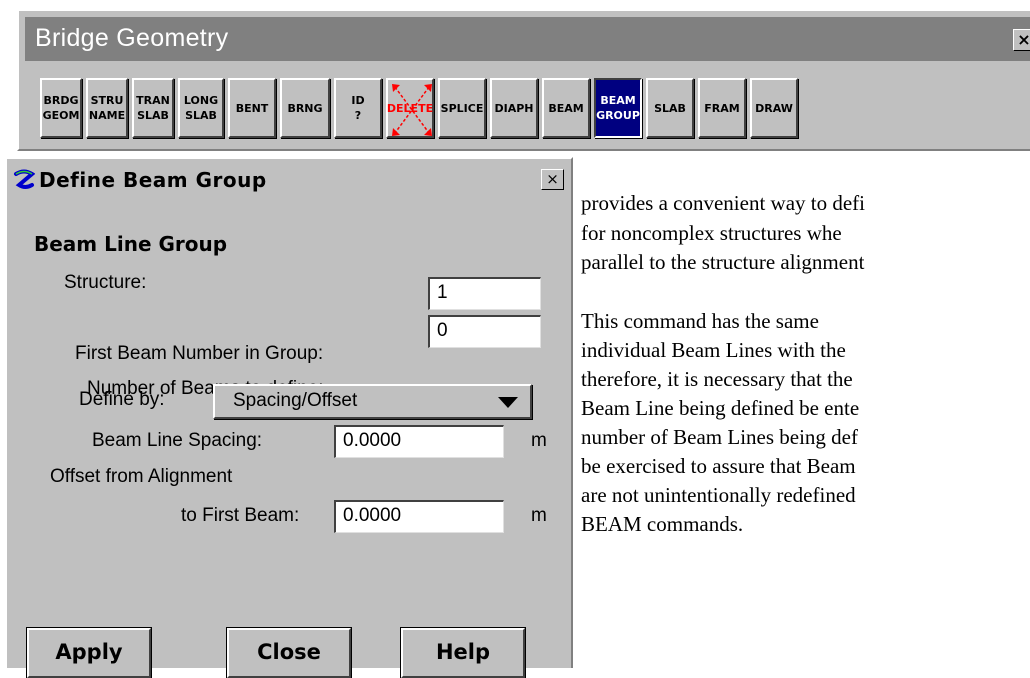  I want to click on define-by-value: Spacing/Offset, so click(295, 400).